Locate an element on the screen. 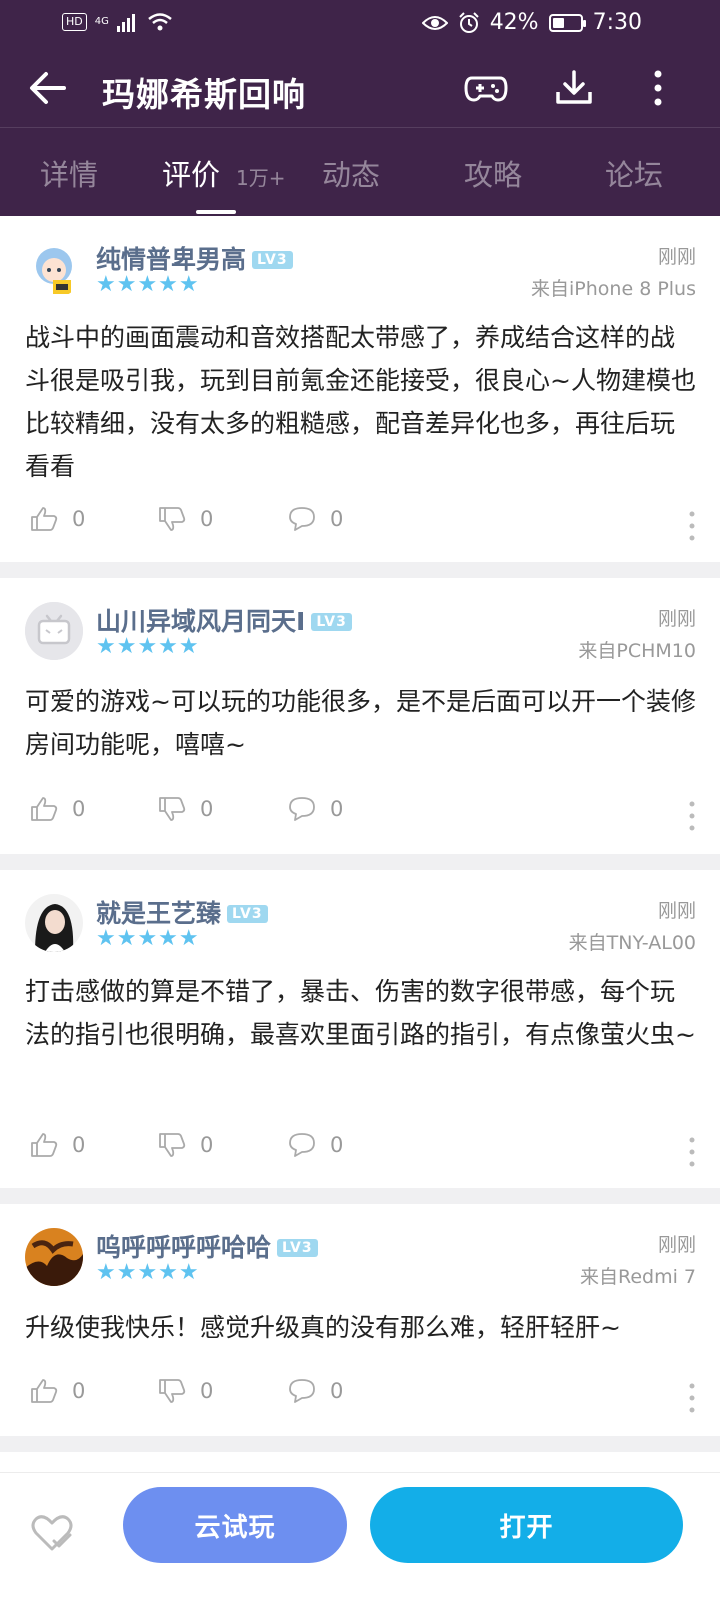 This screenshot has width=720, height=1600. battery-icon is located at coordinates (567, 22).